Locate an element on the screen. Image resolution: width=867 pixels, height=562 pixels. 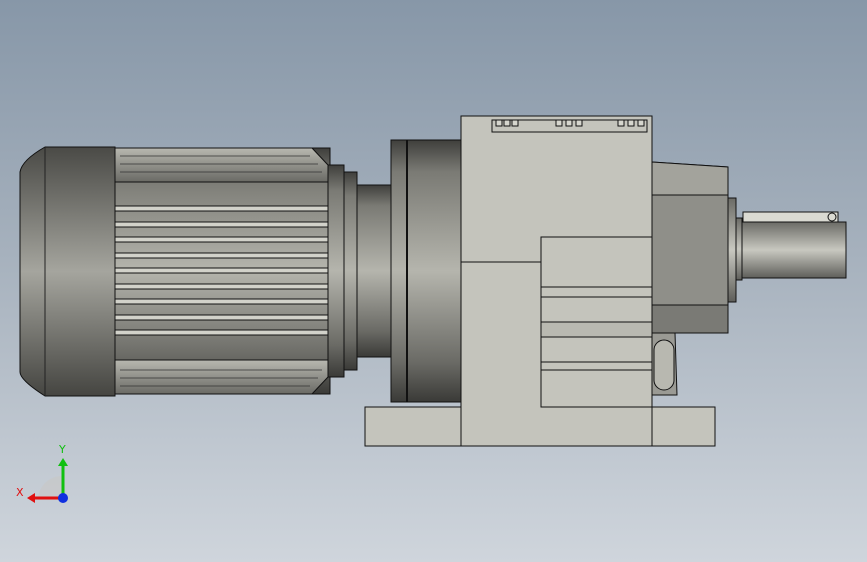
shaft-key is located at coordinates (790, 217).